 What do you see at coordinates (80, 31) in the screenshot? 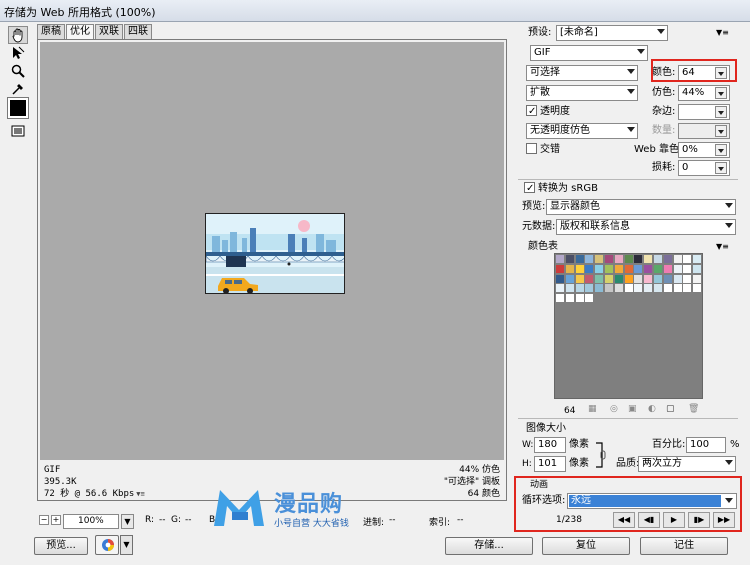
I see `tab-optimized: 优化` at bounding box center [80, 31].